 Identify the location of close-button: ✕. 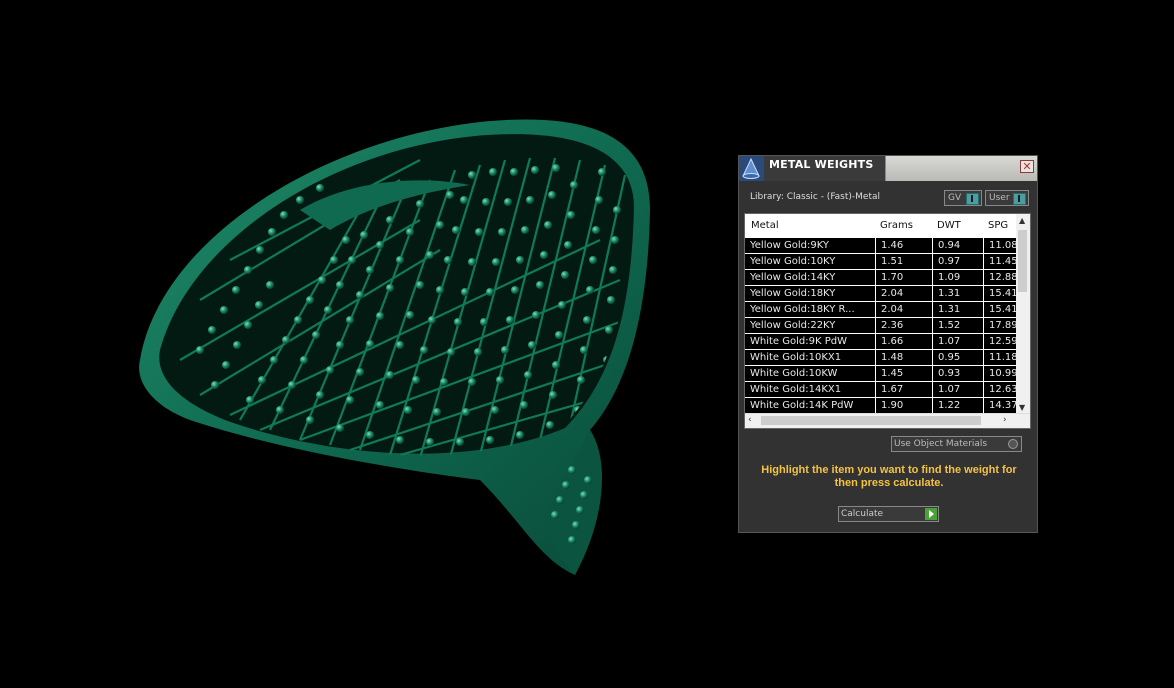
(1027, 166).